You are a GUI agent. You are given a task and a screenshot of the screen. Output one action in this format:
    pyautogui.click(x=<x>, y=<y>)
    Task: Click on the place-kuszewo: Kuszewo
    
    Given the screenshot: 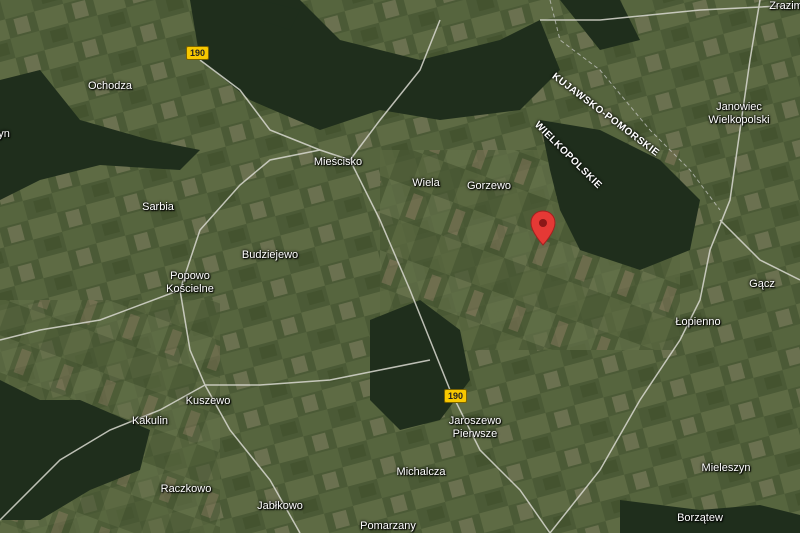 What is the action you would take?
    pyautogui.click(x=208, y=401)
    